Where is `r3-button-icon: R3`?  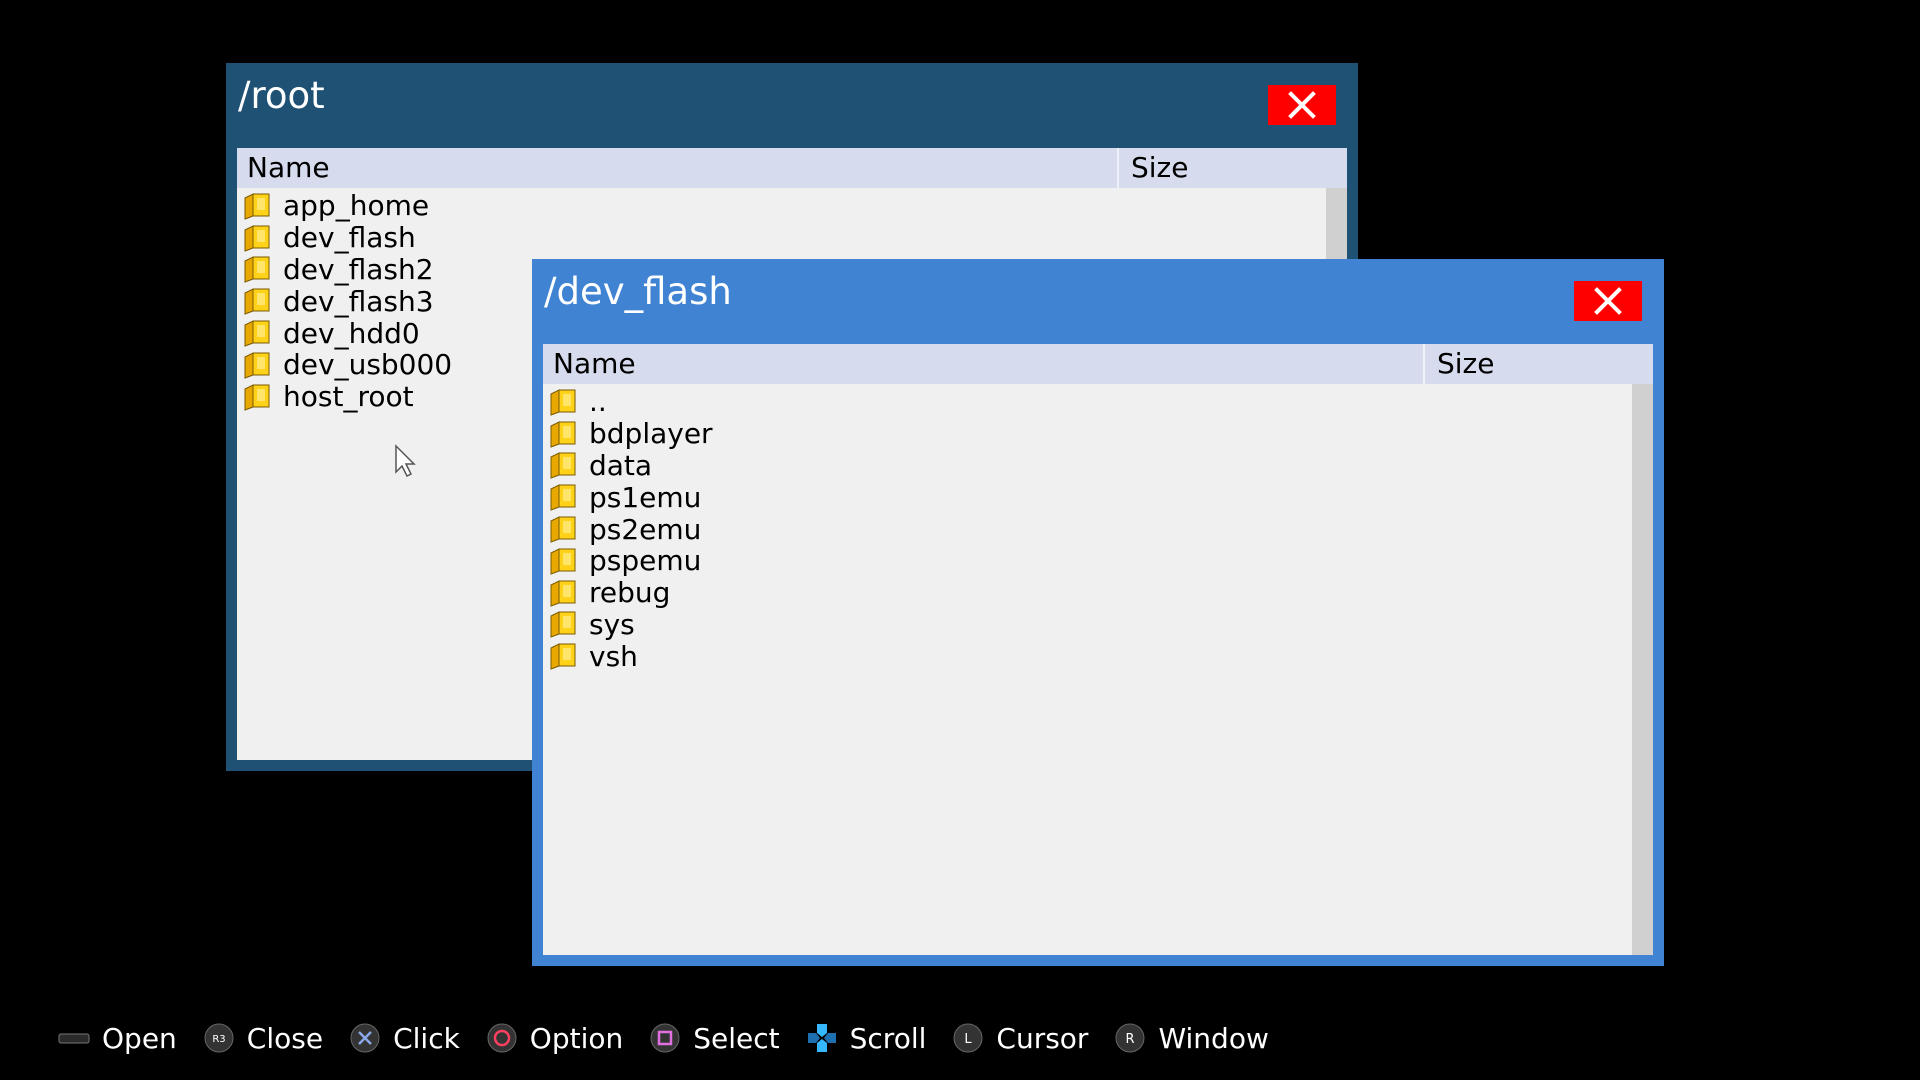
r3-button-icon: R3 is located at coordinates (219, 1038).